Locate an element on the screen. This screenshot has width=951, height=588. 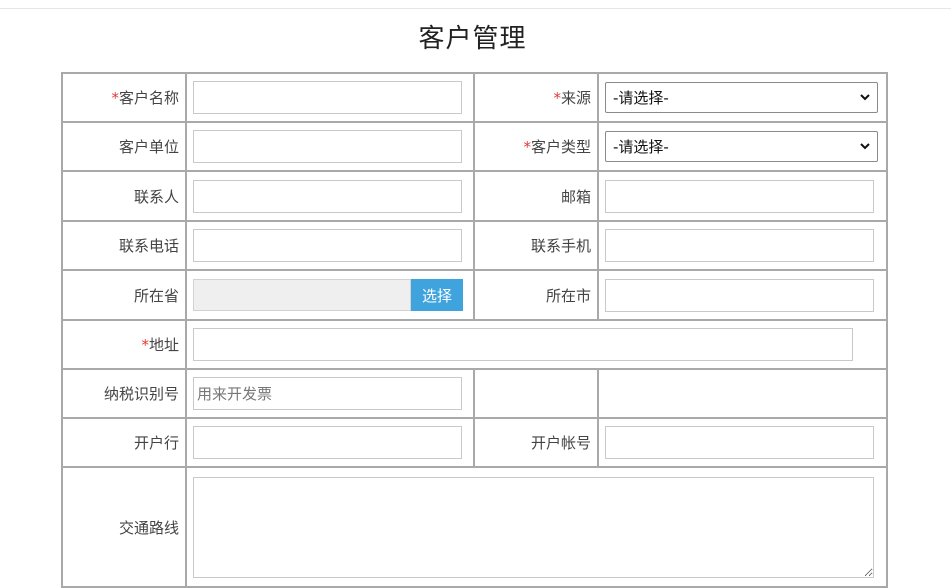
bank-cell is located at coordinates (330, 442).